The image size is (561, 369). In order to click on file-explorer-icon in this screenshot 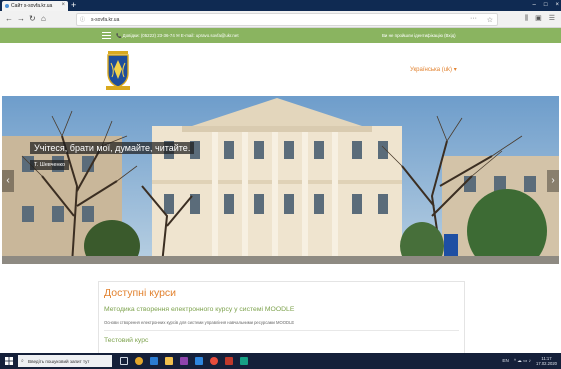, I will do `click(169, 361)`.